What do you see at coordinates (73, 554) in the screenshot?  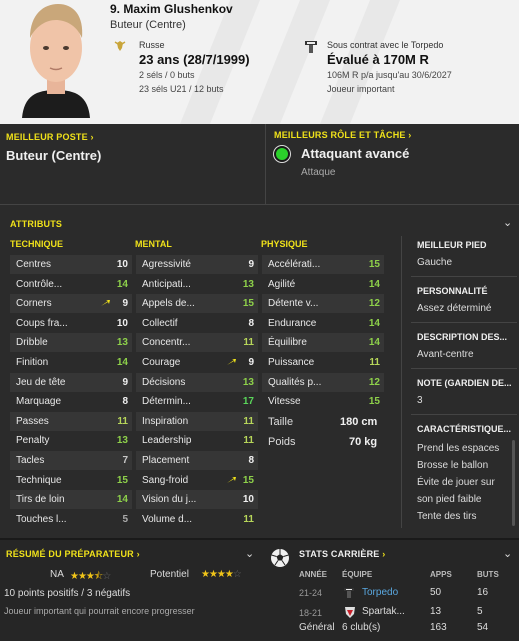 I see `coach-report-title: RÉSUMÉ DU PRÉPARATEUR ›` at bounding box center [73, 554].